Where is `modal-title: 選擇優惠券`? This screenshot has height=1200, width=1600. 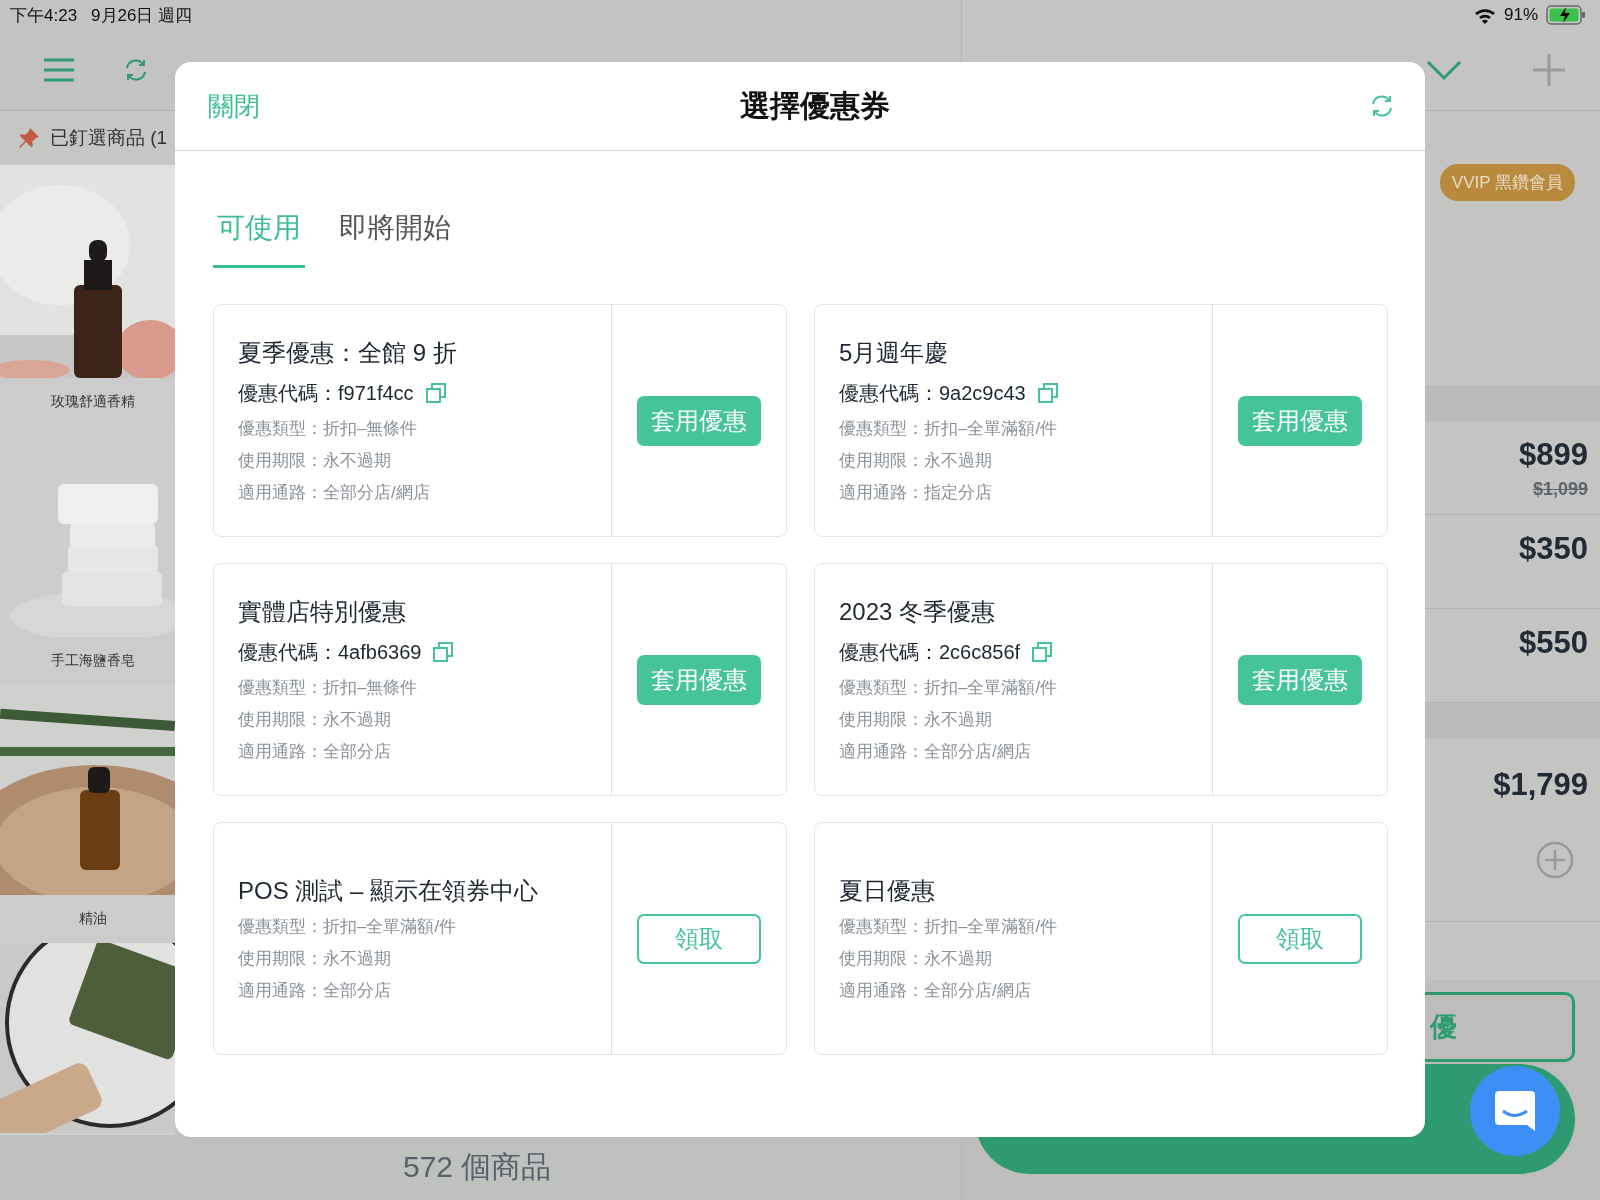 modal-title: 選擇優惠券 is located at coordinates (814, 105).